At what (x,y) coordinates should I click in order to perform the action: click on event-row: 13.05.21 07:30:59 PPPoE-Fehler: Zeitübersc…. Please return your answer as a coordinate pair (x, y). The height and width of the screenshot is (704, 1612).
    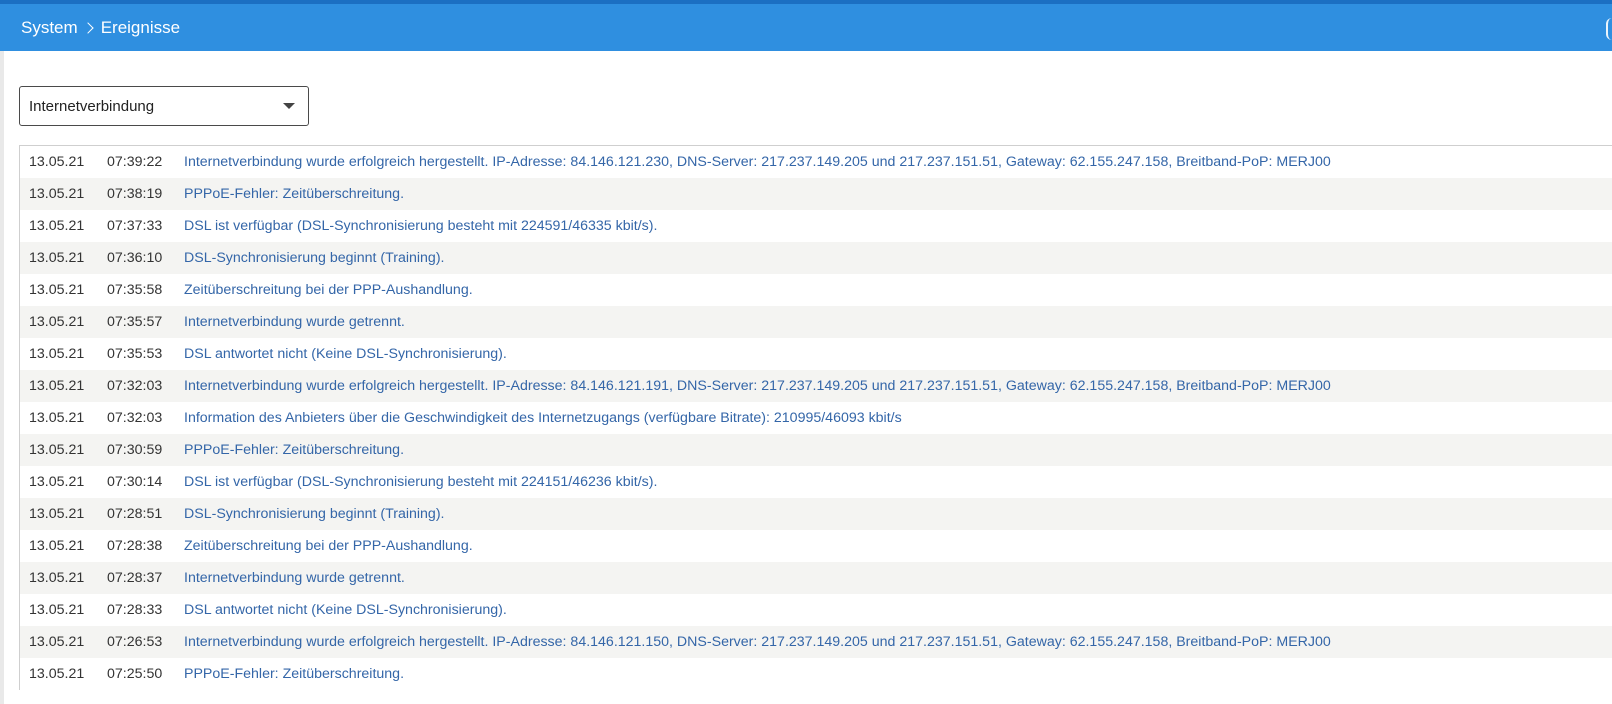
    Looking at the image, I should click on (816, 450).